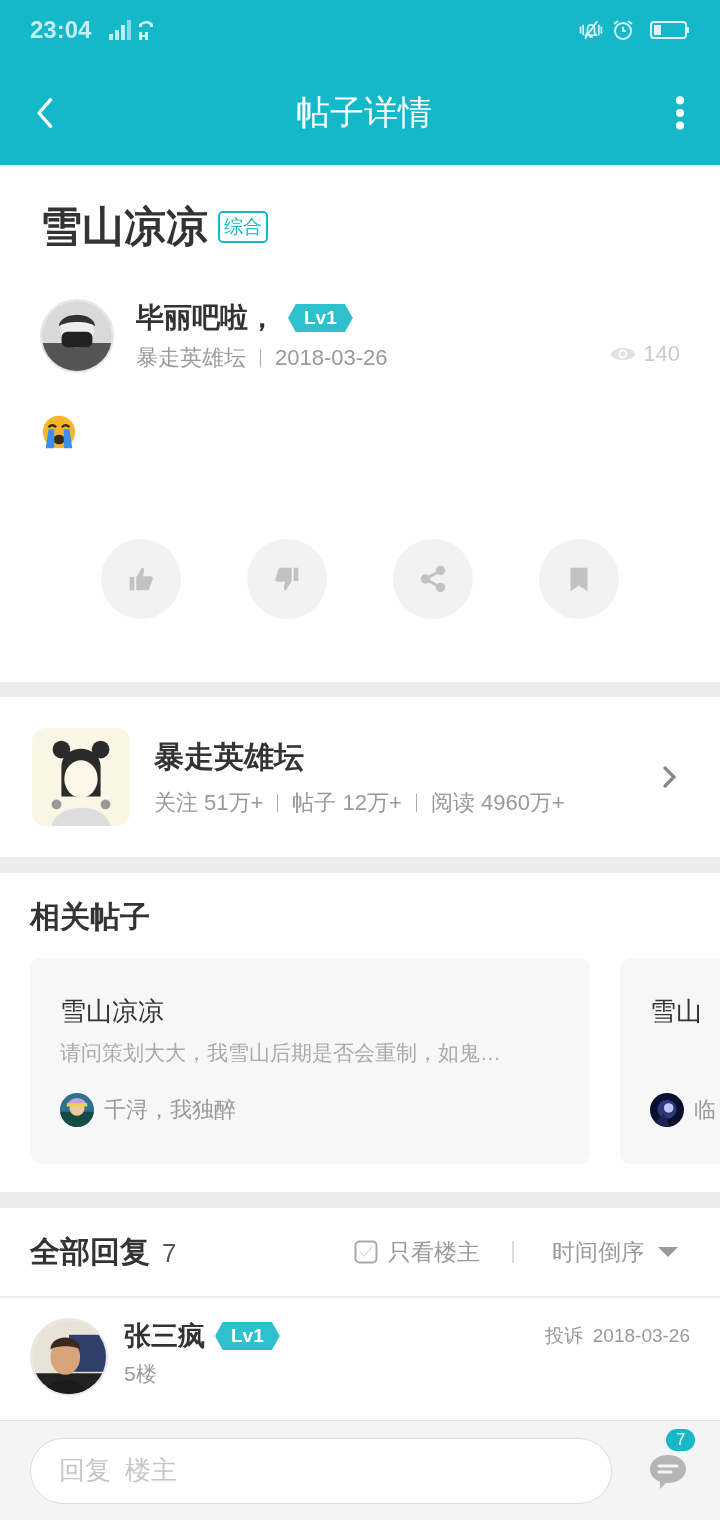 Image resolution: width=720 pixels, height=1520 pixels. Describe the element at coordinates (124, 227) in the screenshot. I see `post-title: 雪山凉凉` at that location.